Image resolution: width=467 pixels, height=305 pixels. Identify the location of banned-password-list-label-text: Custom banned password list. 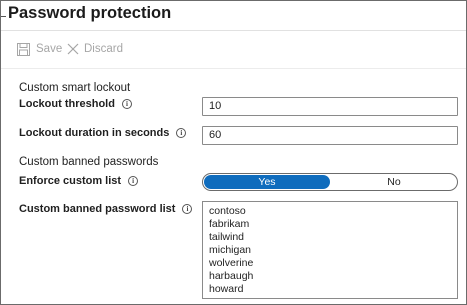
(97, 209).